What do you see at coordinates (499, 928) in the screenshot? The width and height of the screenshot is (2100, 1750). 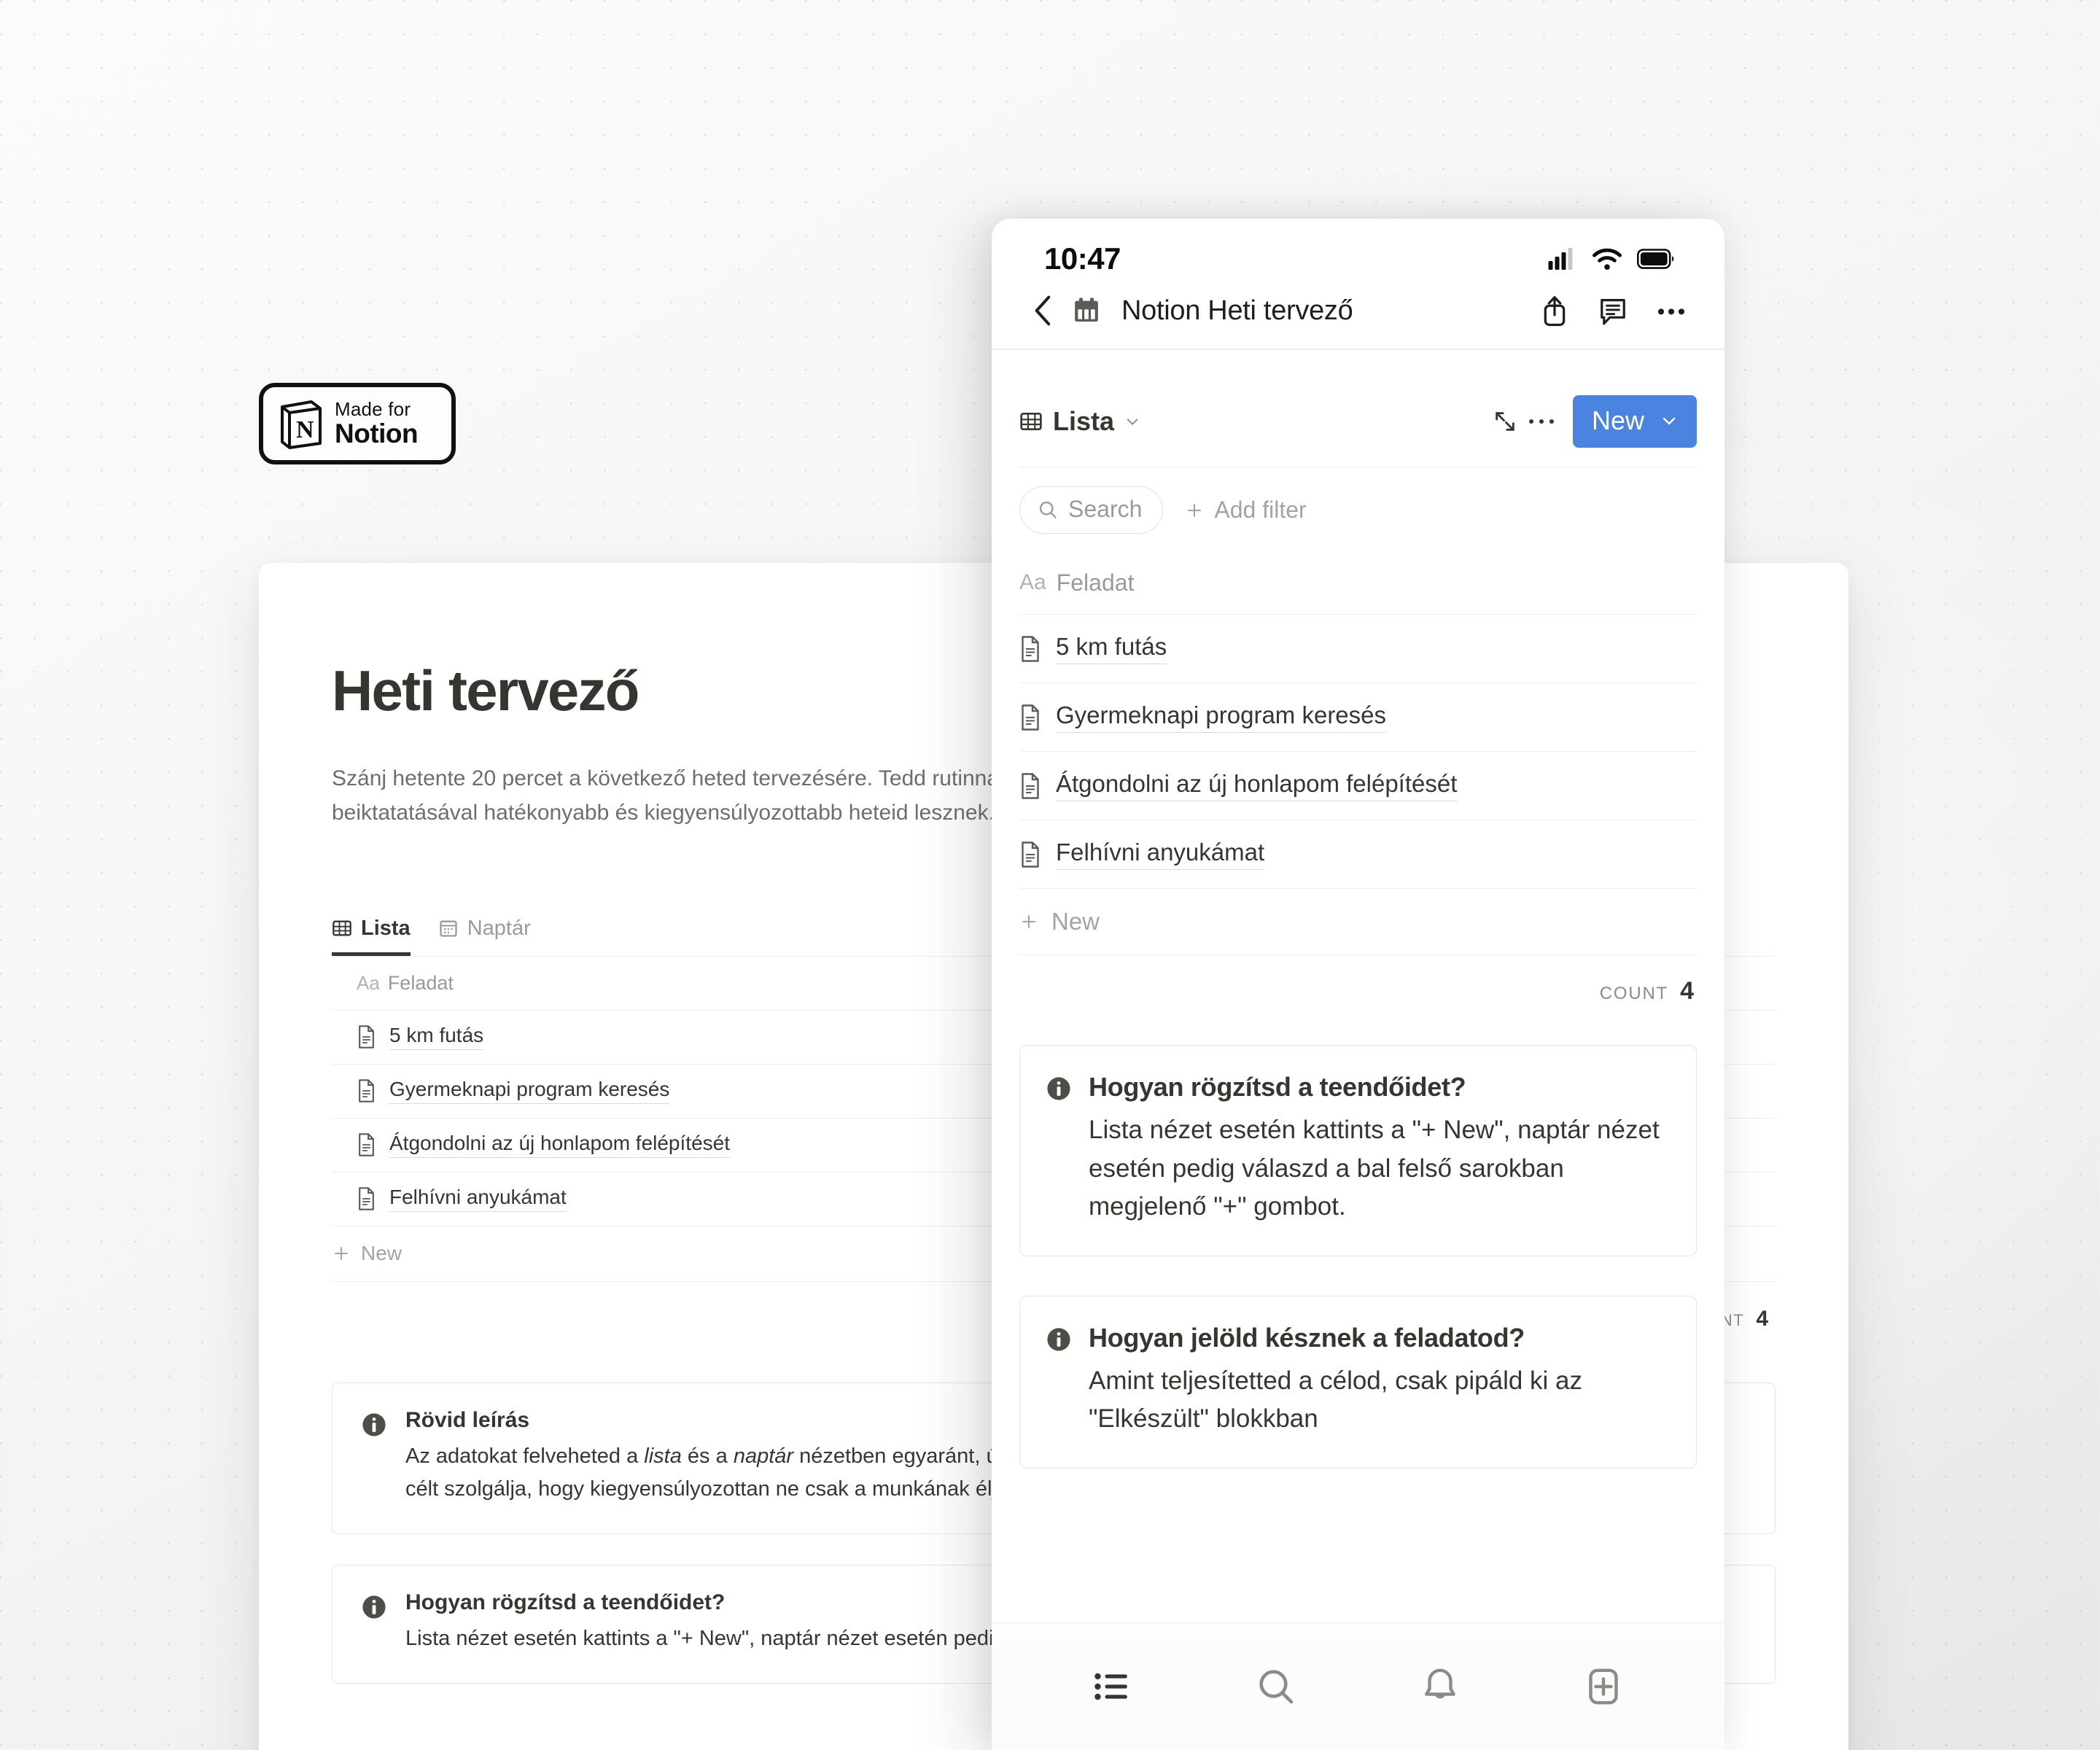 I see `tab-naptar-label: Naptár` at bounding box center [499, 928].